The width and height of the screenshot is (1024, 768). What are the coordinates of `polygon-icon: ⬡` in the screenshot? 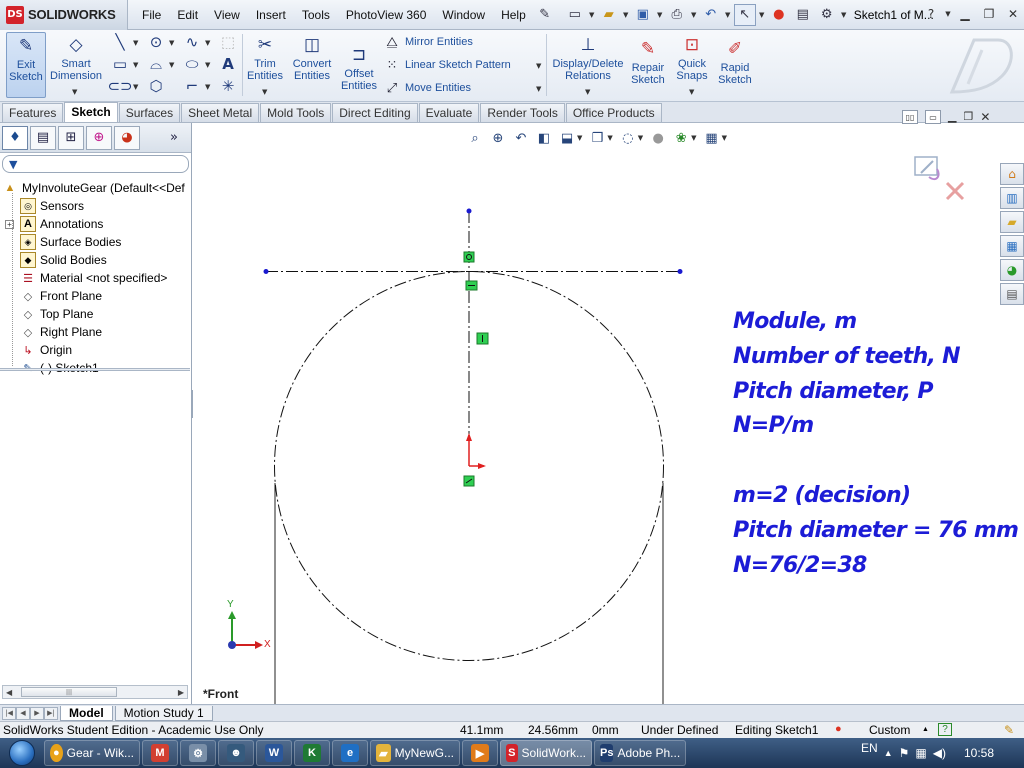 It's located at (156, 86).